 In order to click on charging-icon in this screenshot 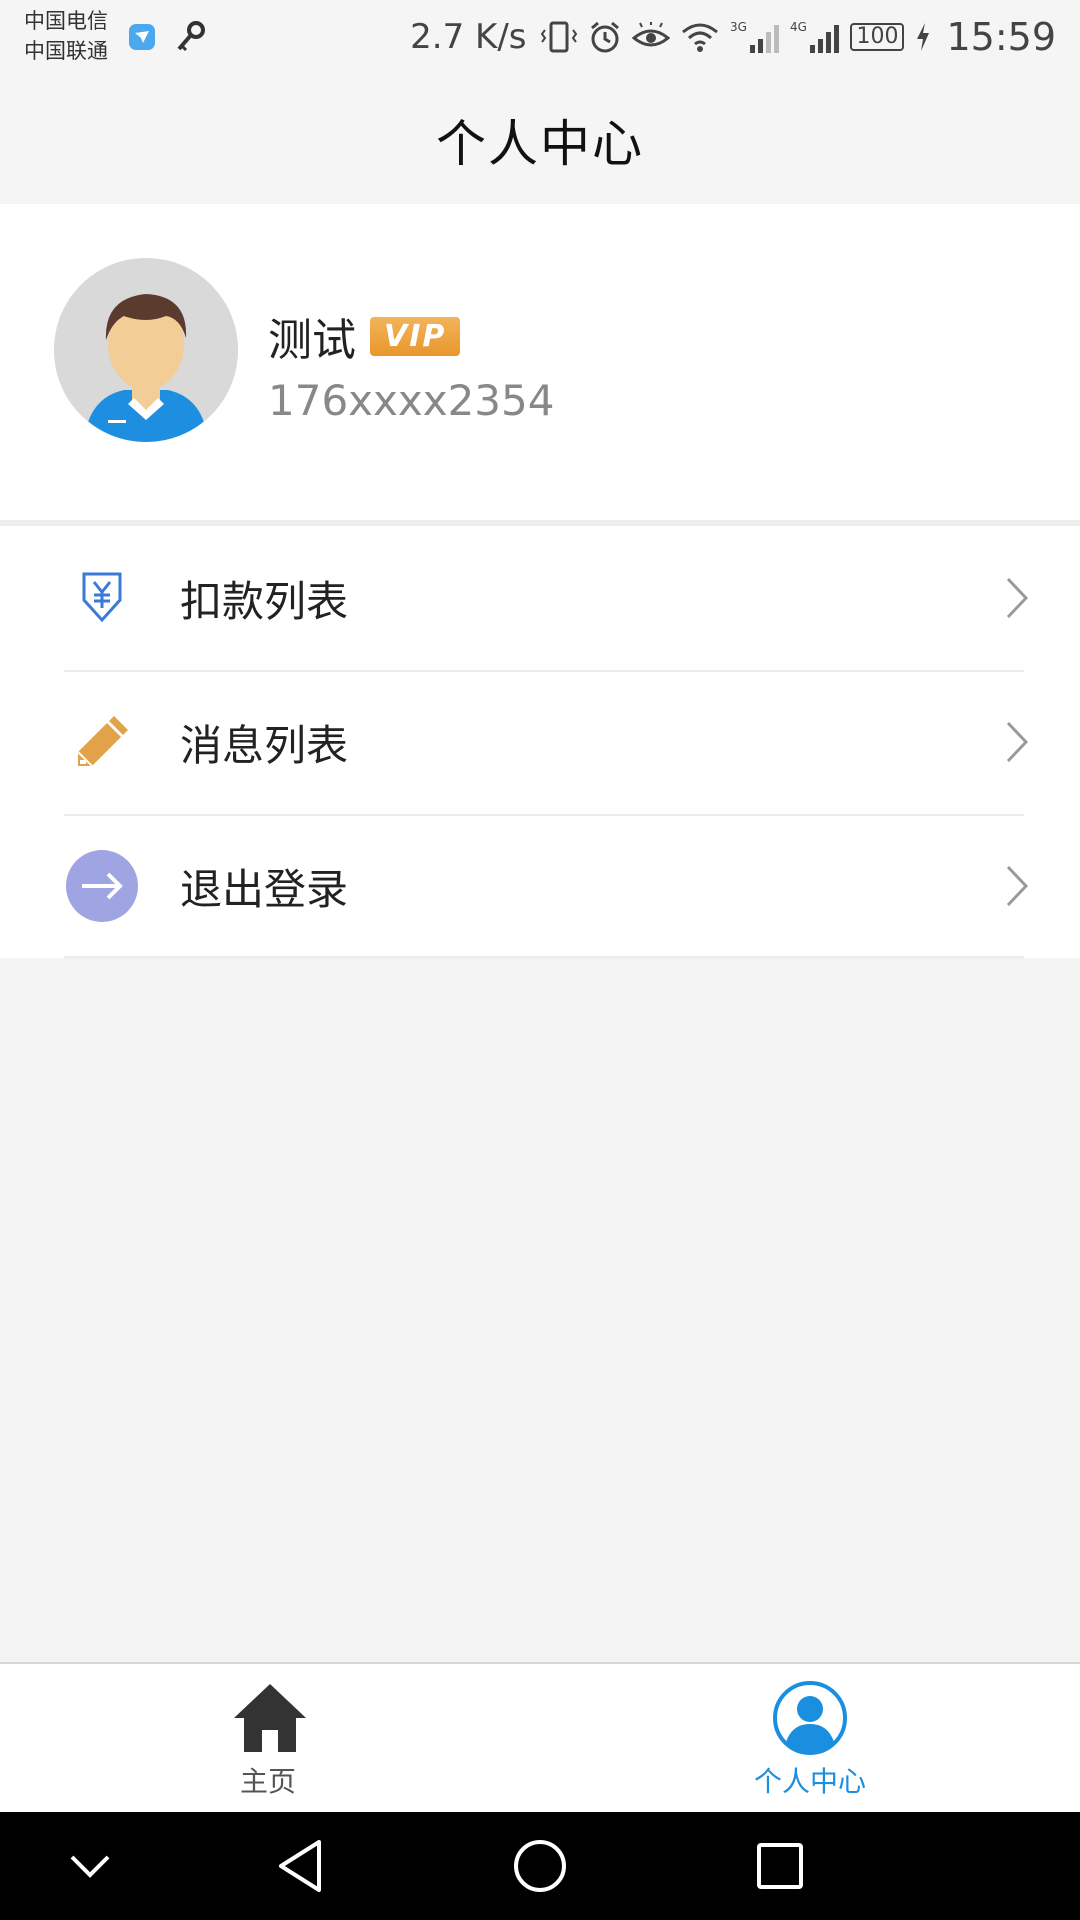, I will do `click(923, 37)`.